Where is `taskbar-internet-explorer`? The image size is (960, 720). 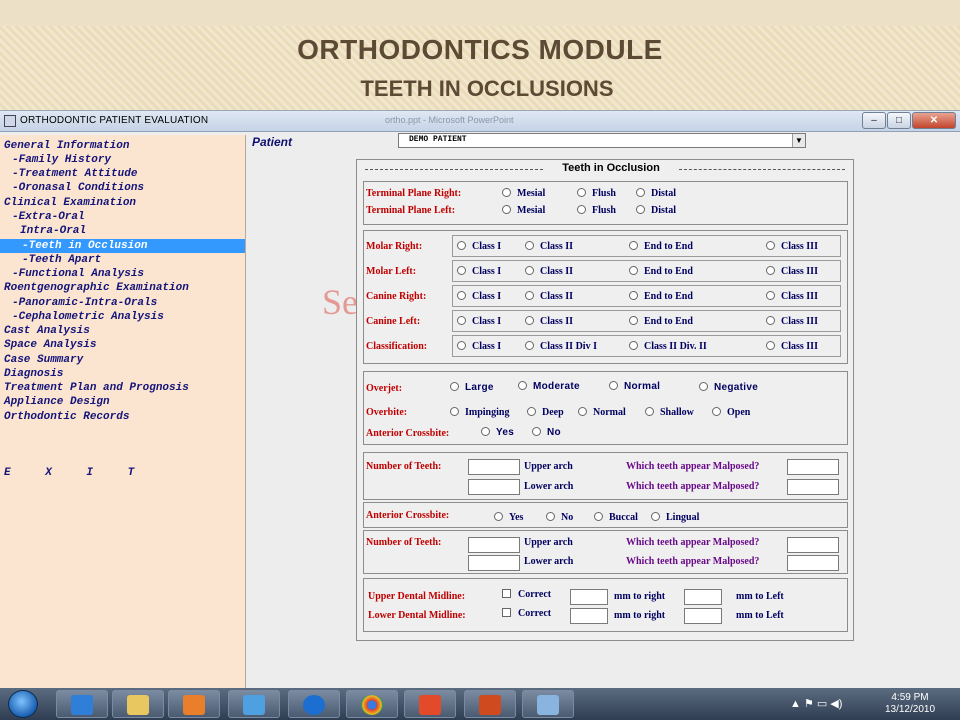 taskbar-internet-explorer is located at coordinates (82, 704).